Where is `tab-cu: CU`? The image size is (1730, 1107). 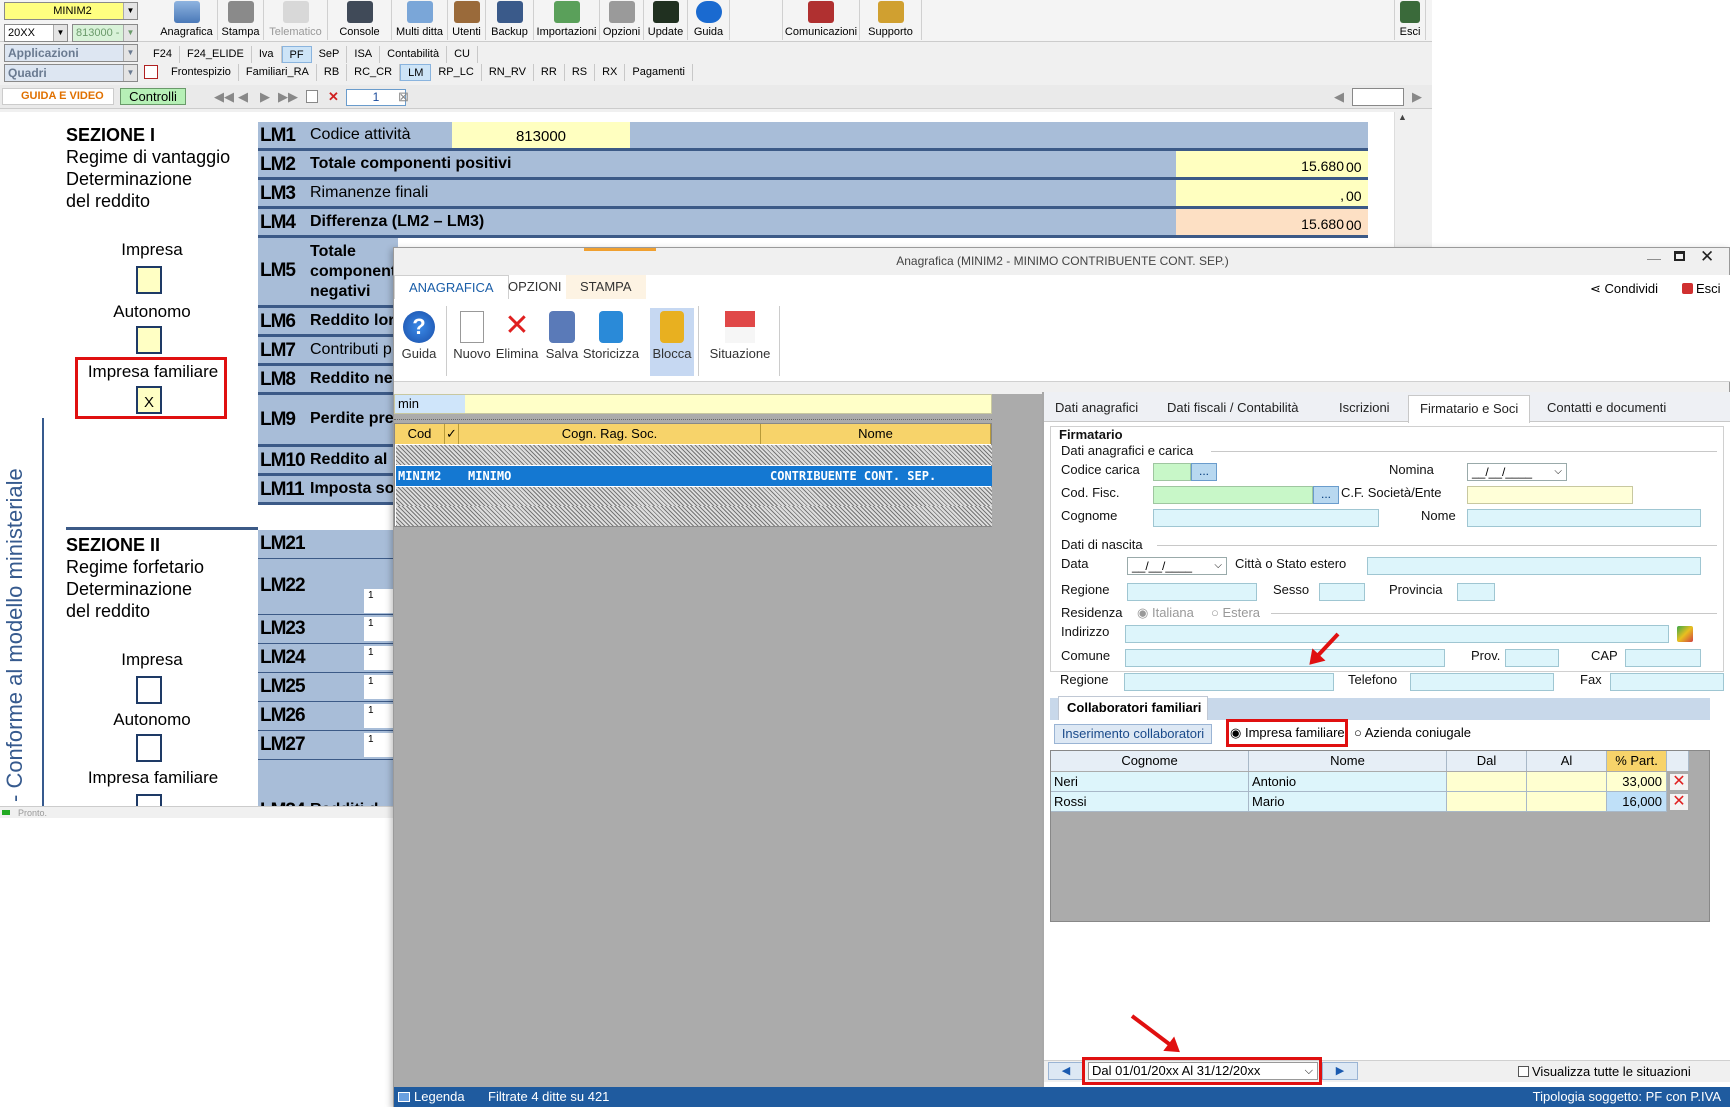 tab-cu: CU is located at coordinates (462, 54).